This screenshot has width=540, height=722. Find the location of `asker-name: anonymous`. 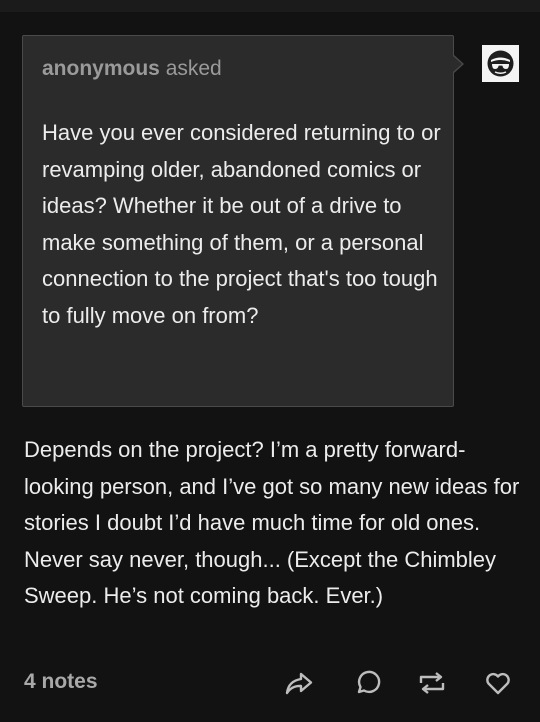

asker-name: anonymous is located at coordinates (101, 68).